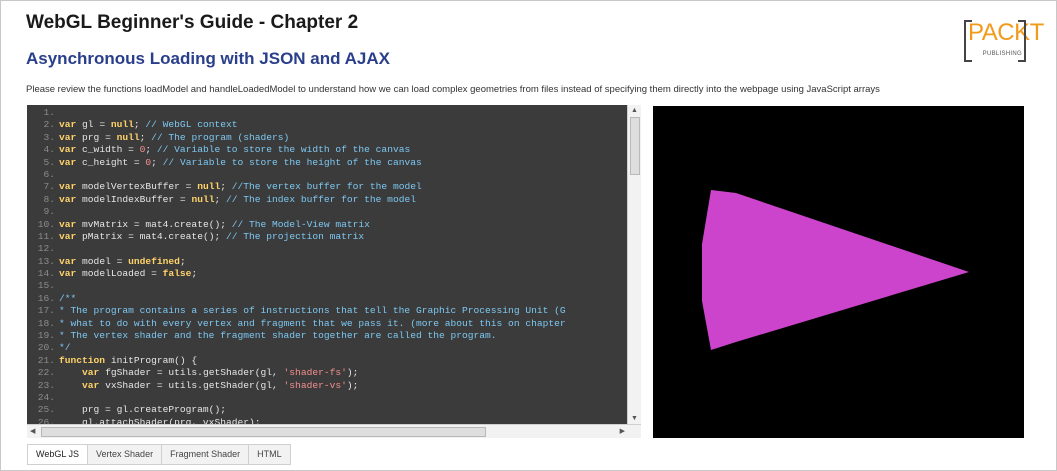 This screenshot has height=471, width=1057. What do you see at coordinates (32, 431) in the screenshot?
I see `scroll-left-arrow-icon: ◀` at bounding box center [32, 431].